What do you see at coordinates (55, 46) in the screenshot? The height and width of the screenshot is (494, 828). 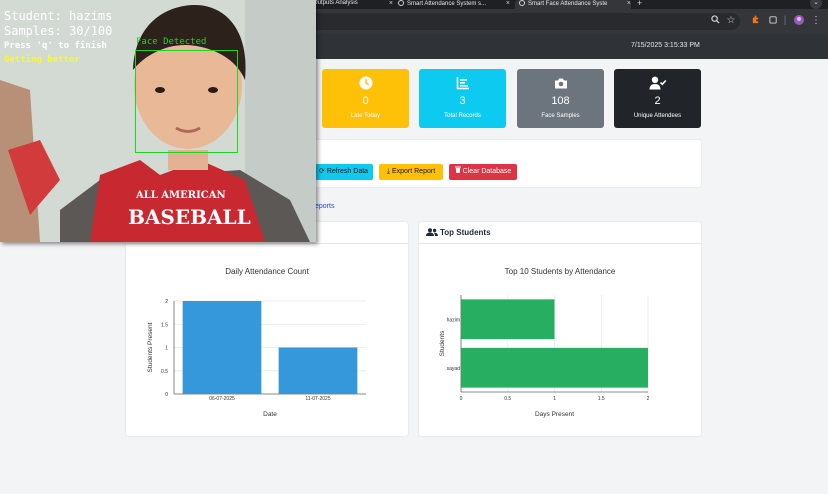 I see `finish-hint-overlay: Press 'q' to finish` at bounding box center [55, 46].